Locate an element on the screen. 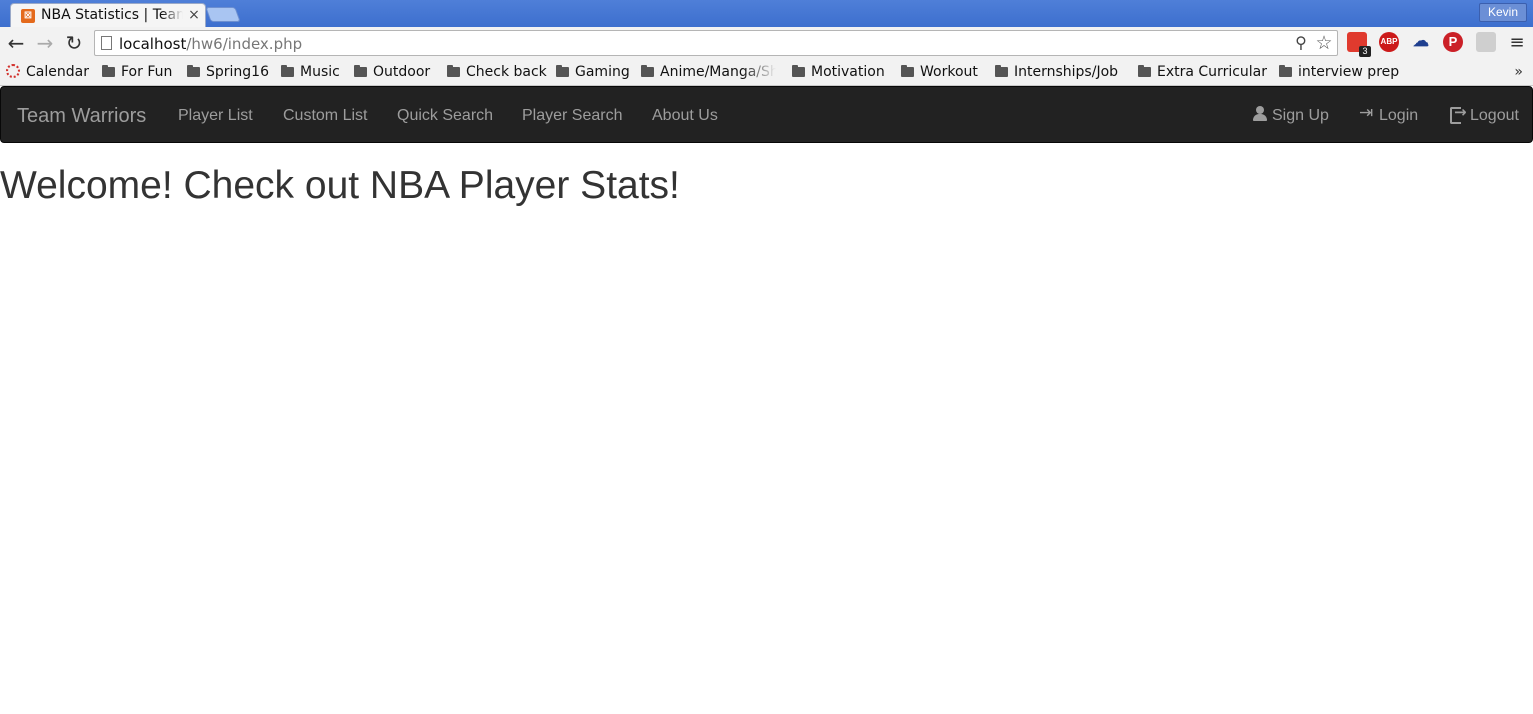 Image resolution: width=1533 pixels, height=714 pixels. bookmark-folder-music: Music is located at coordinates (310, 72).